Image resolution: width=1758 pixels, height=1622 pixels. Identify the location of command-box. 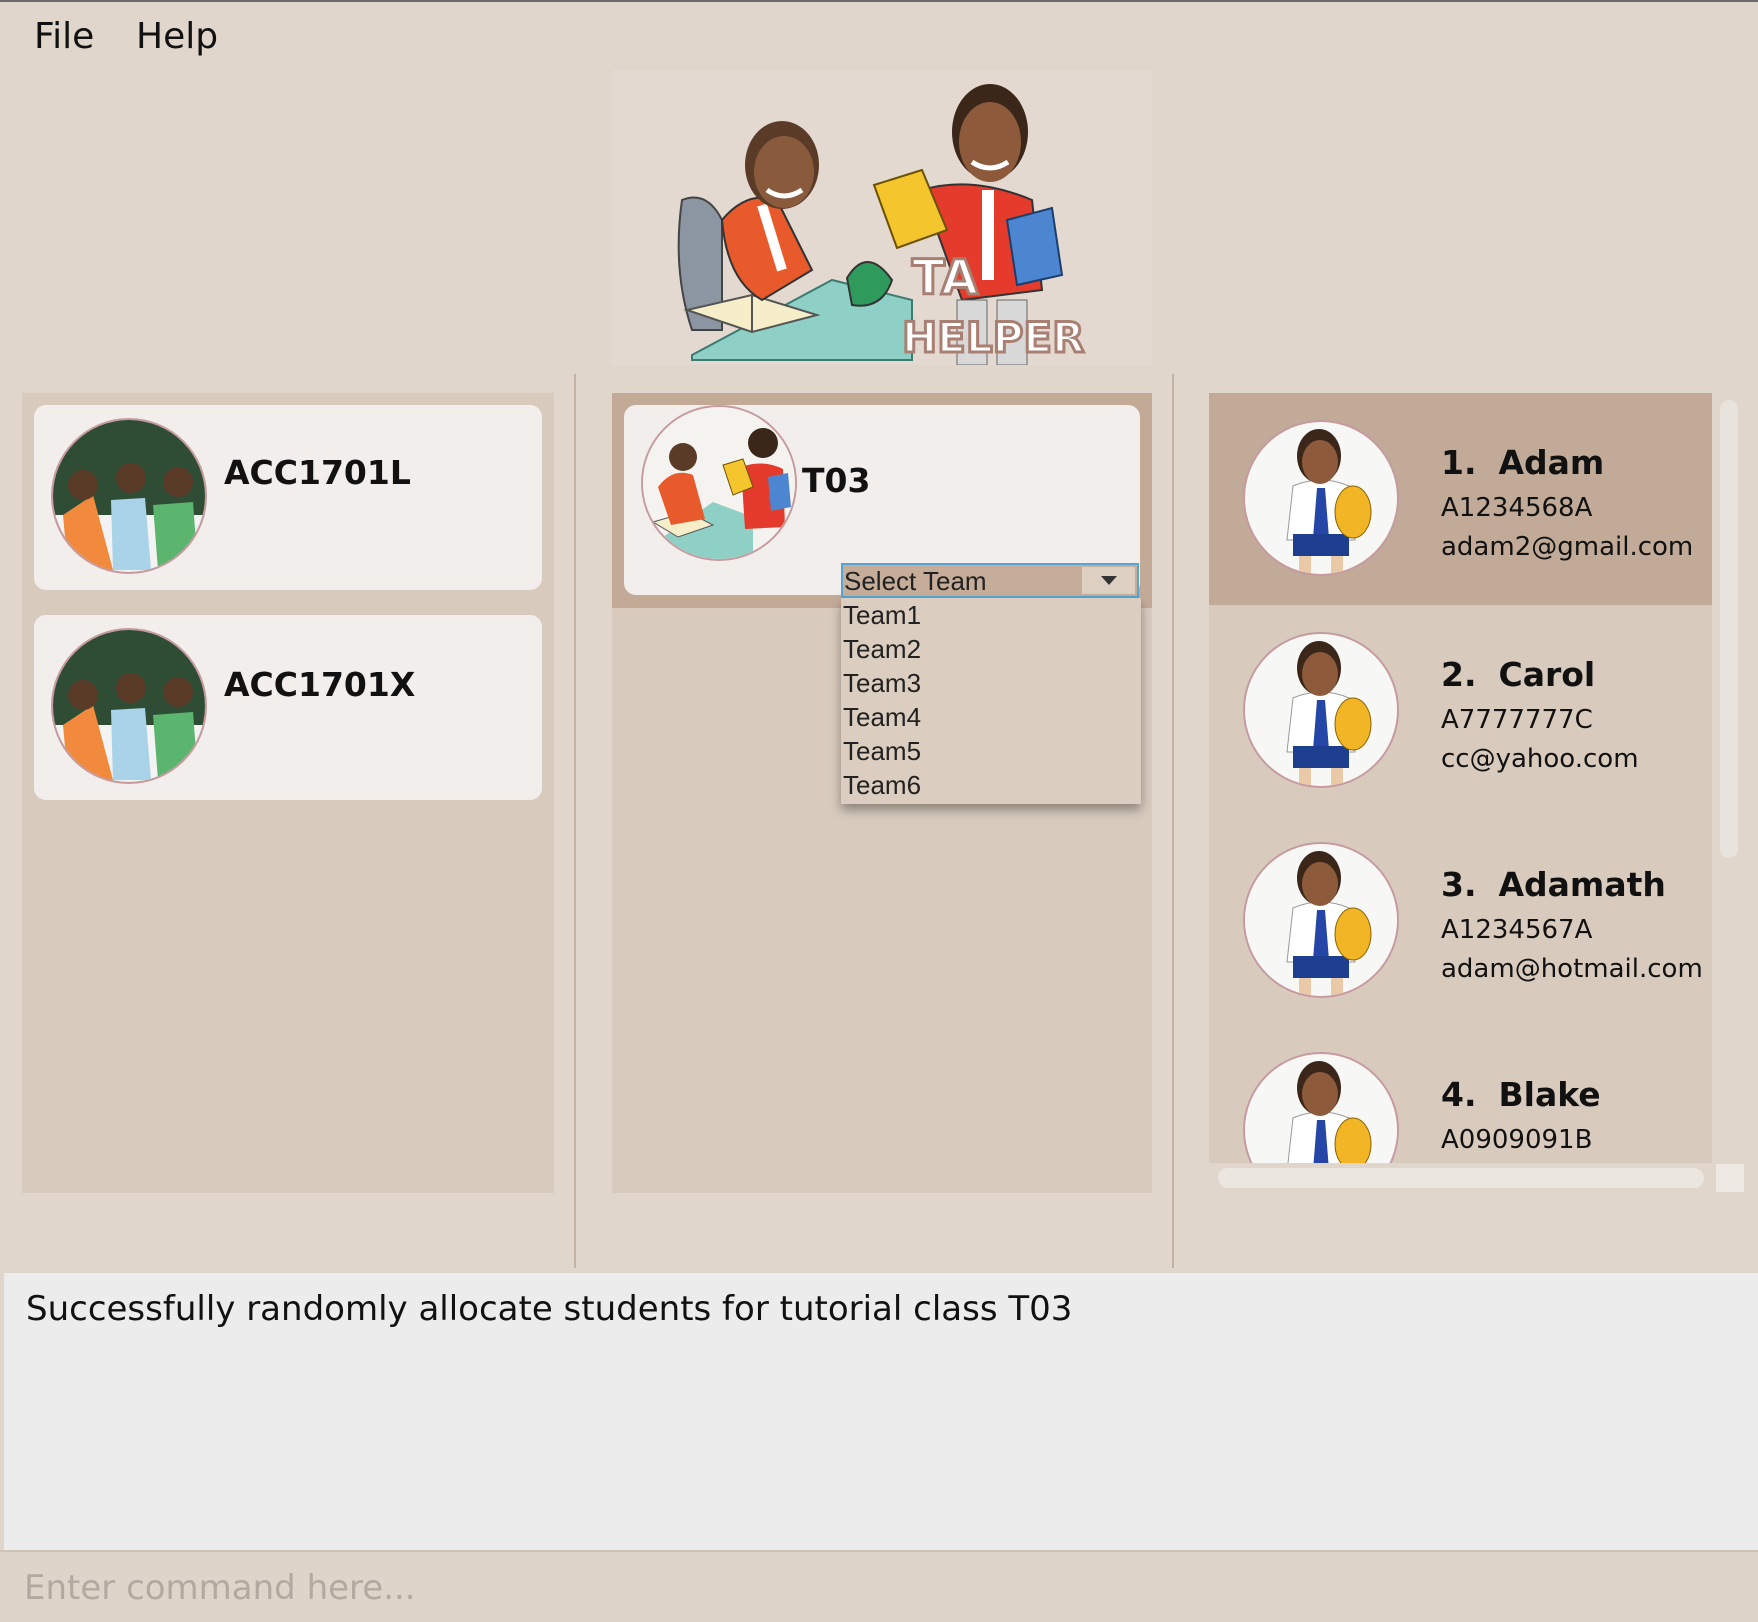
(879, 1586).